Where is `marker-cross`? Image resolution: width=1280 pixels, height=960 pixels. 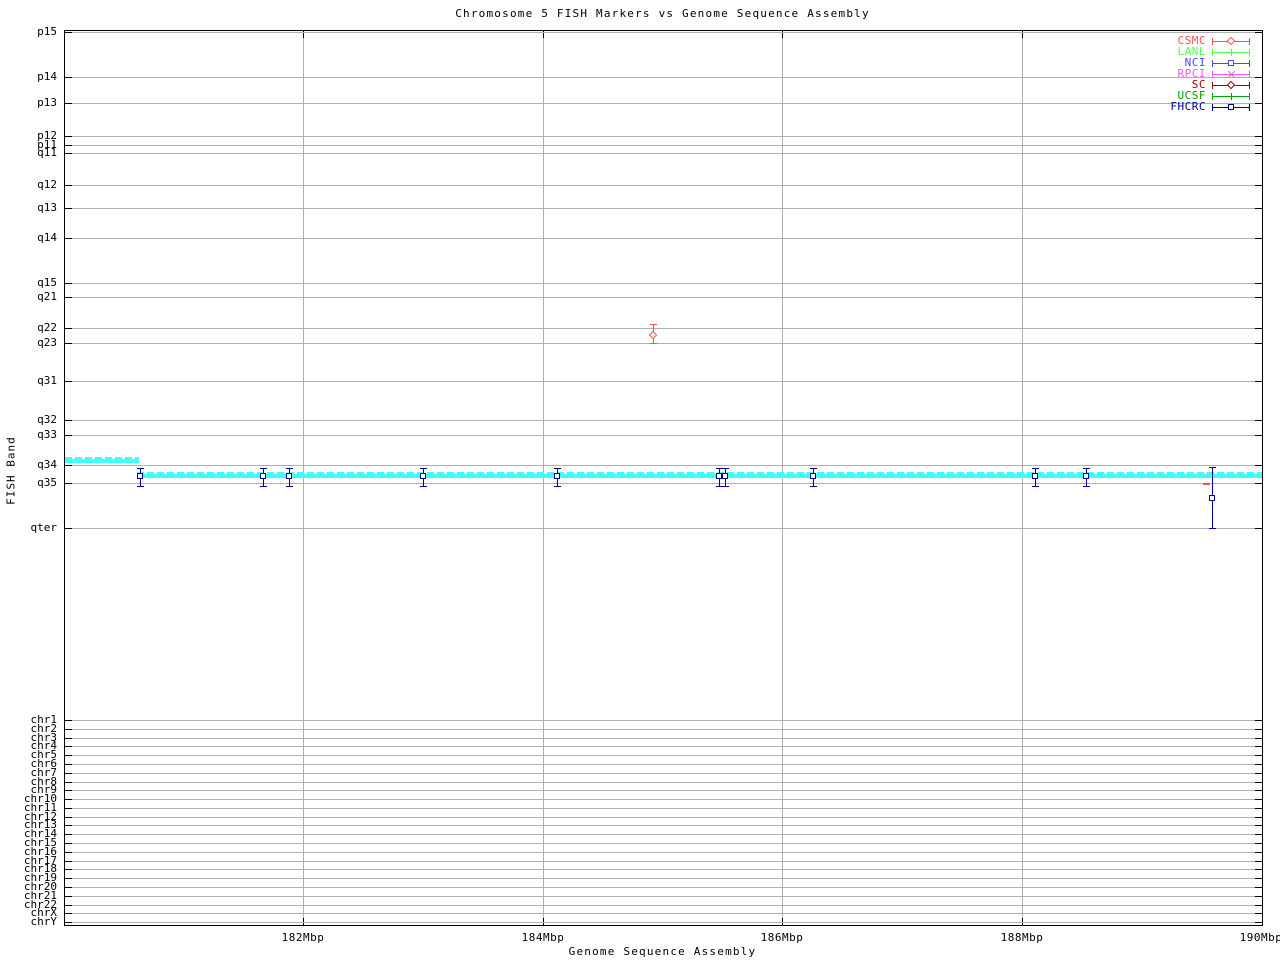
marker-cross is located at coordinates (1231, 74).